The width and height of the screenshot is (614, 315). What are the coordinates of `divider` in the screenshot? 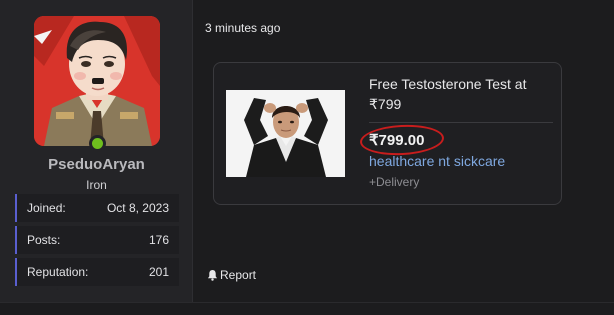 It's located at (461, 122).